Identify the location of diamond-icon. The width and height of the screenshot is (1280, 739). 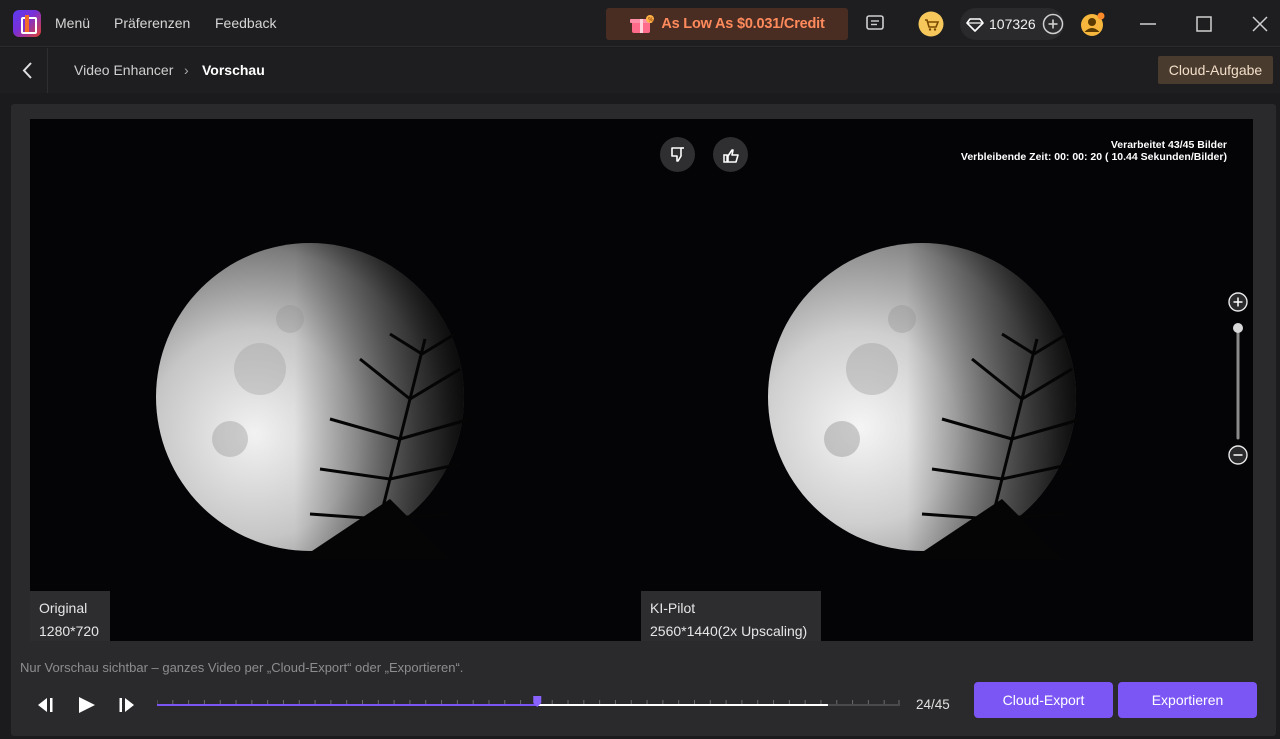
(975, 24).